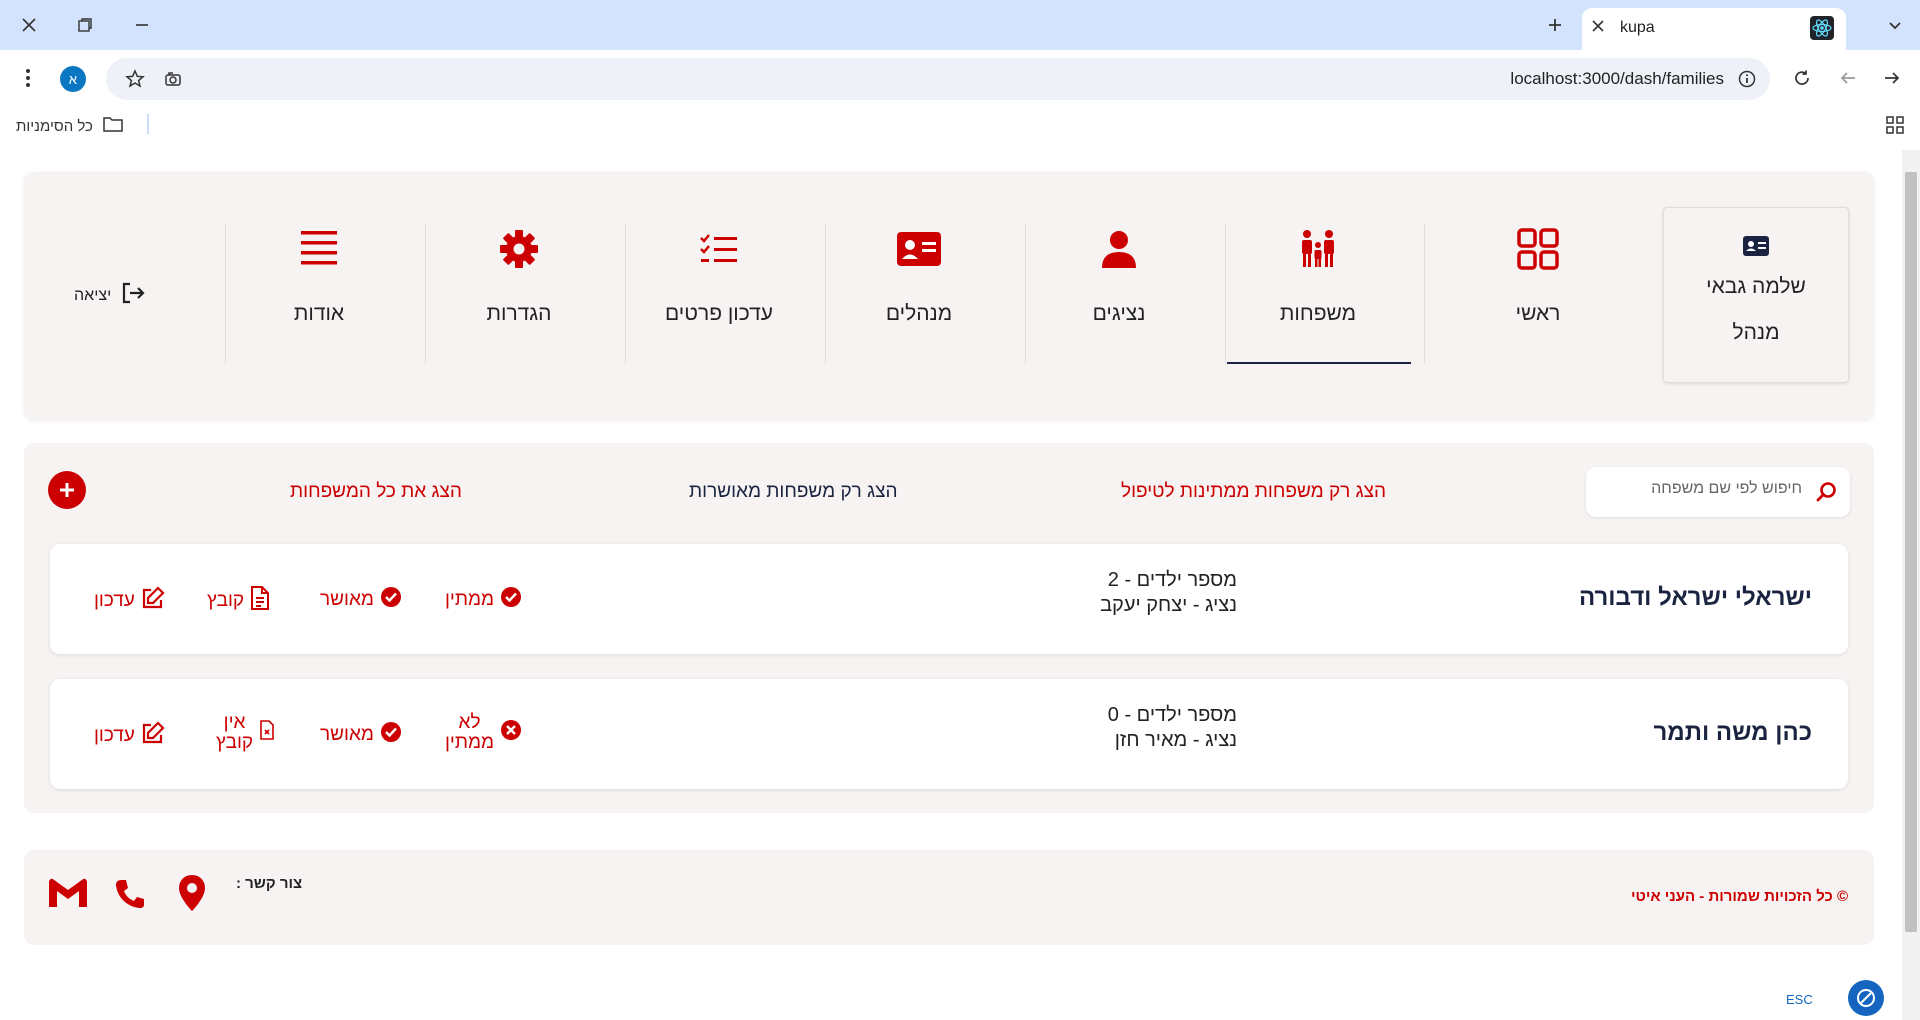 This screenshot has width=1920, height=1020. I want to click on family-icon, so click(1318, 249).